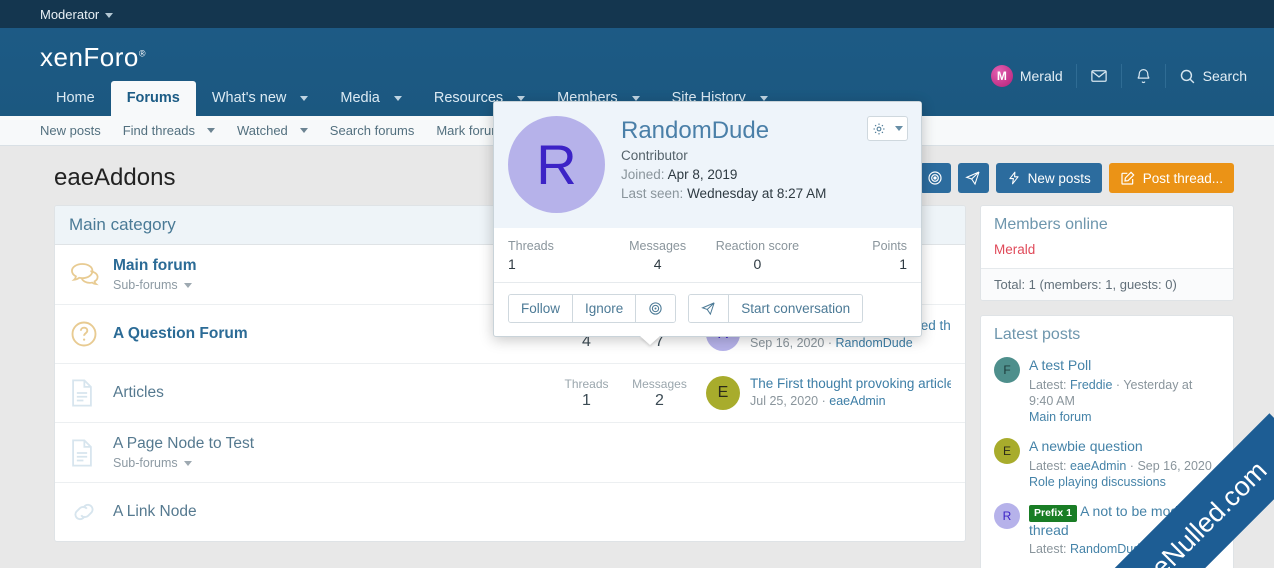 Image resolution: width=1274 pixels, height=568 pixels. Describe the element at coordinates (1174, 465) in the screenshot. I see `latest-post-date: Sep 16, 2020` at that location.